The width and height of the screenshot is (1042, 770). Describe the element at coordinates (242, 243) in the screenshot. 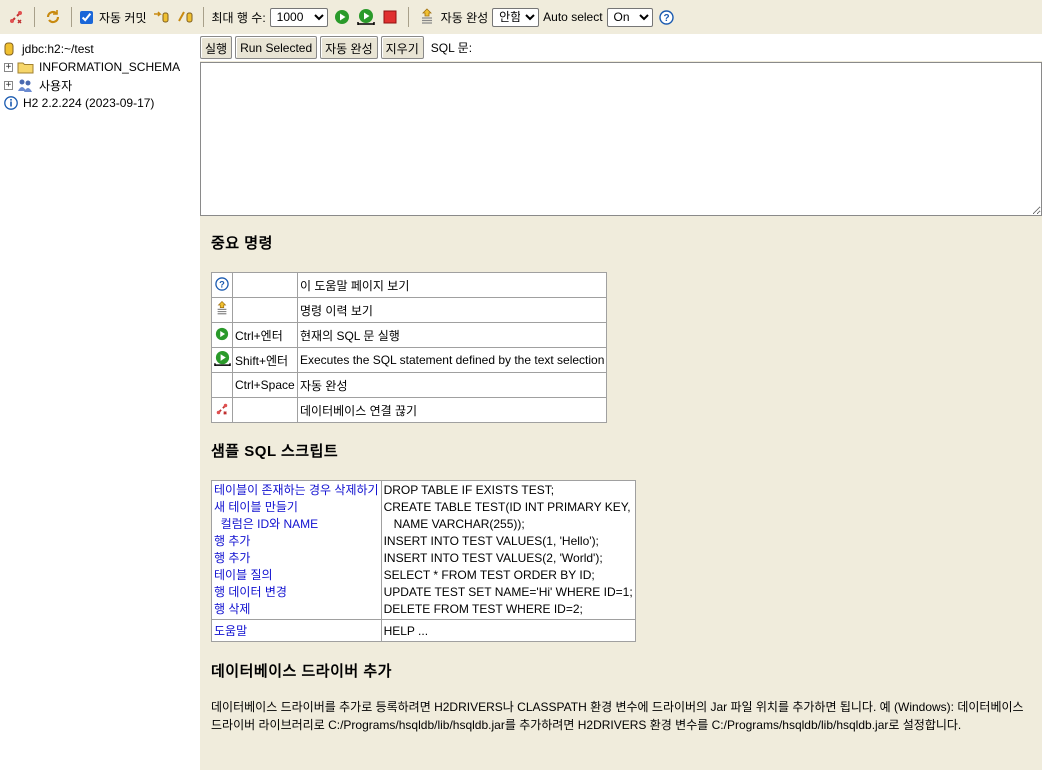

I see `important-commands-title: 중요 명령` at that location.